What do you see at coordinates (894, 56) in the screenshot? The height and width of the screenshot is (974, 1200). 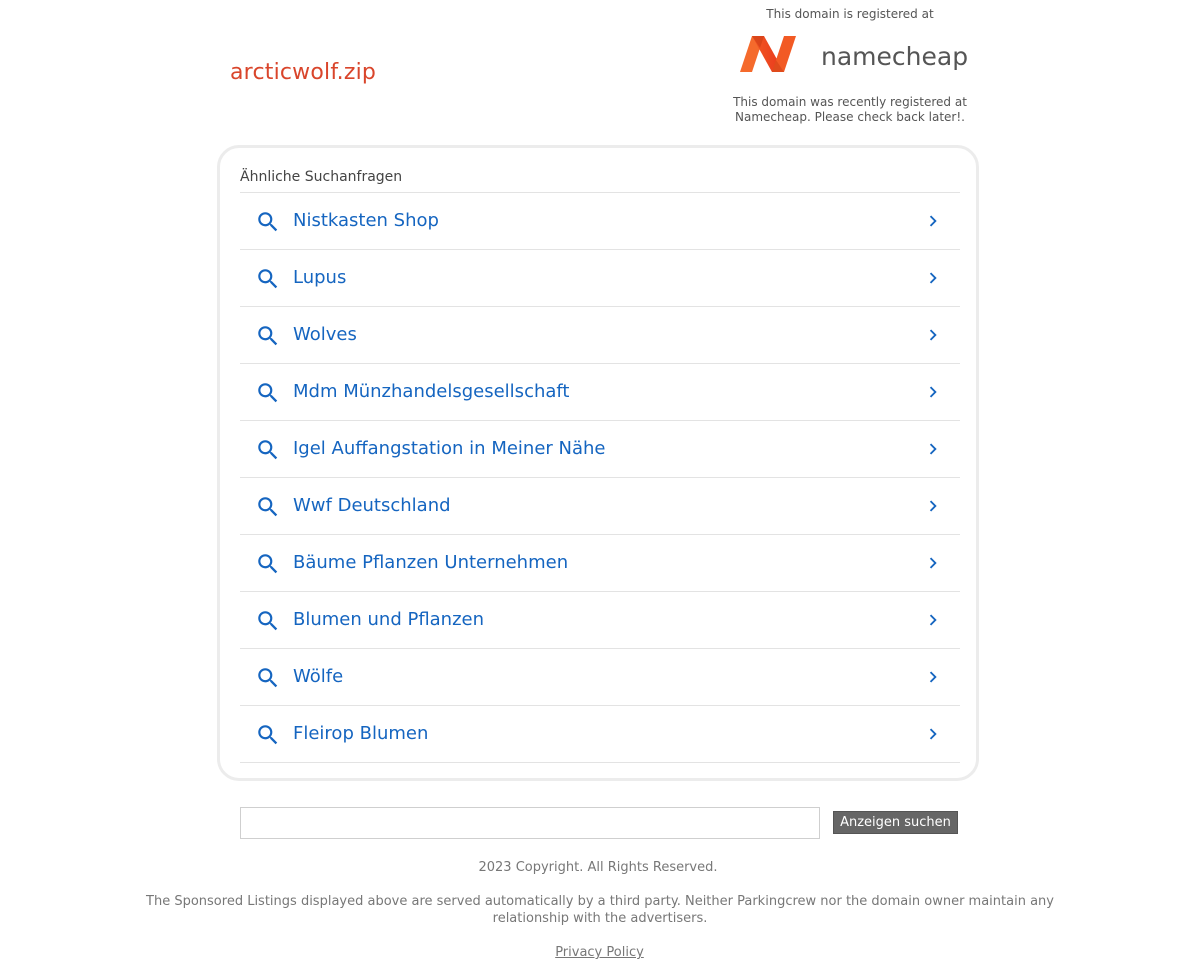 I see `namecheap-wordmark: namecheap` at bounding box center [894, 56].